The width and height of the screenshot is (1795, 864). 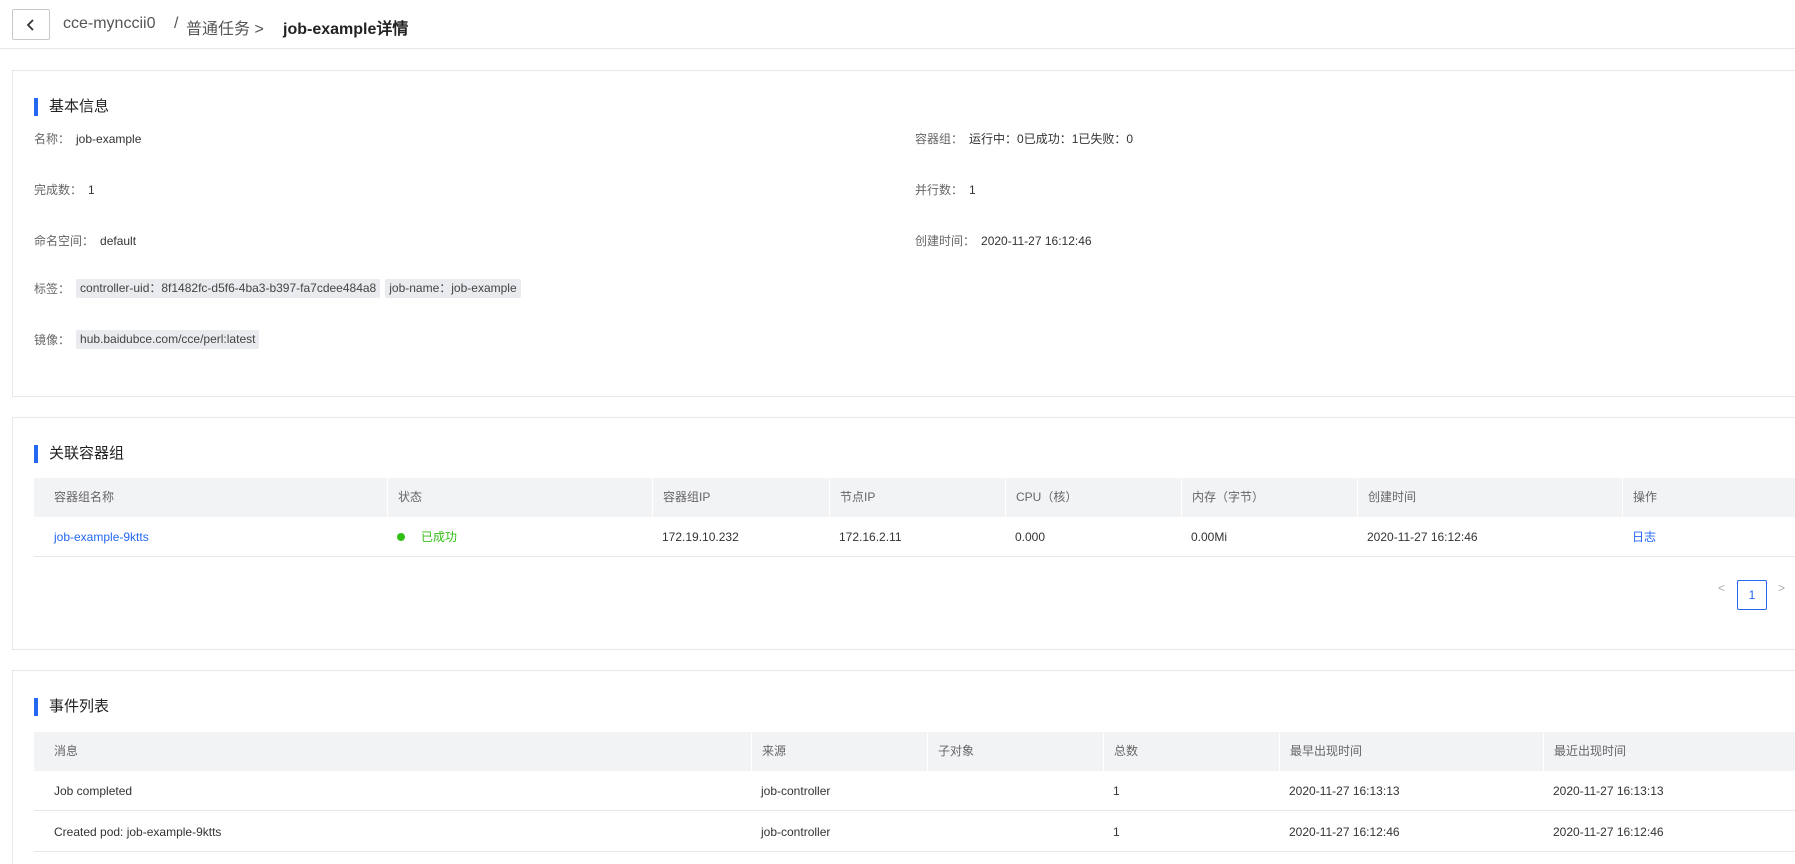 I want to click on event-last: 2020-11-27 16:12:46, so click(x=1608, y=832).